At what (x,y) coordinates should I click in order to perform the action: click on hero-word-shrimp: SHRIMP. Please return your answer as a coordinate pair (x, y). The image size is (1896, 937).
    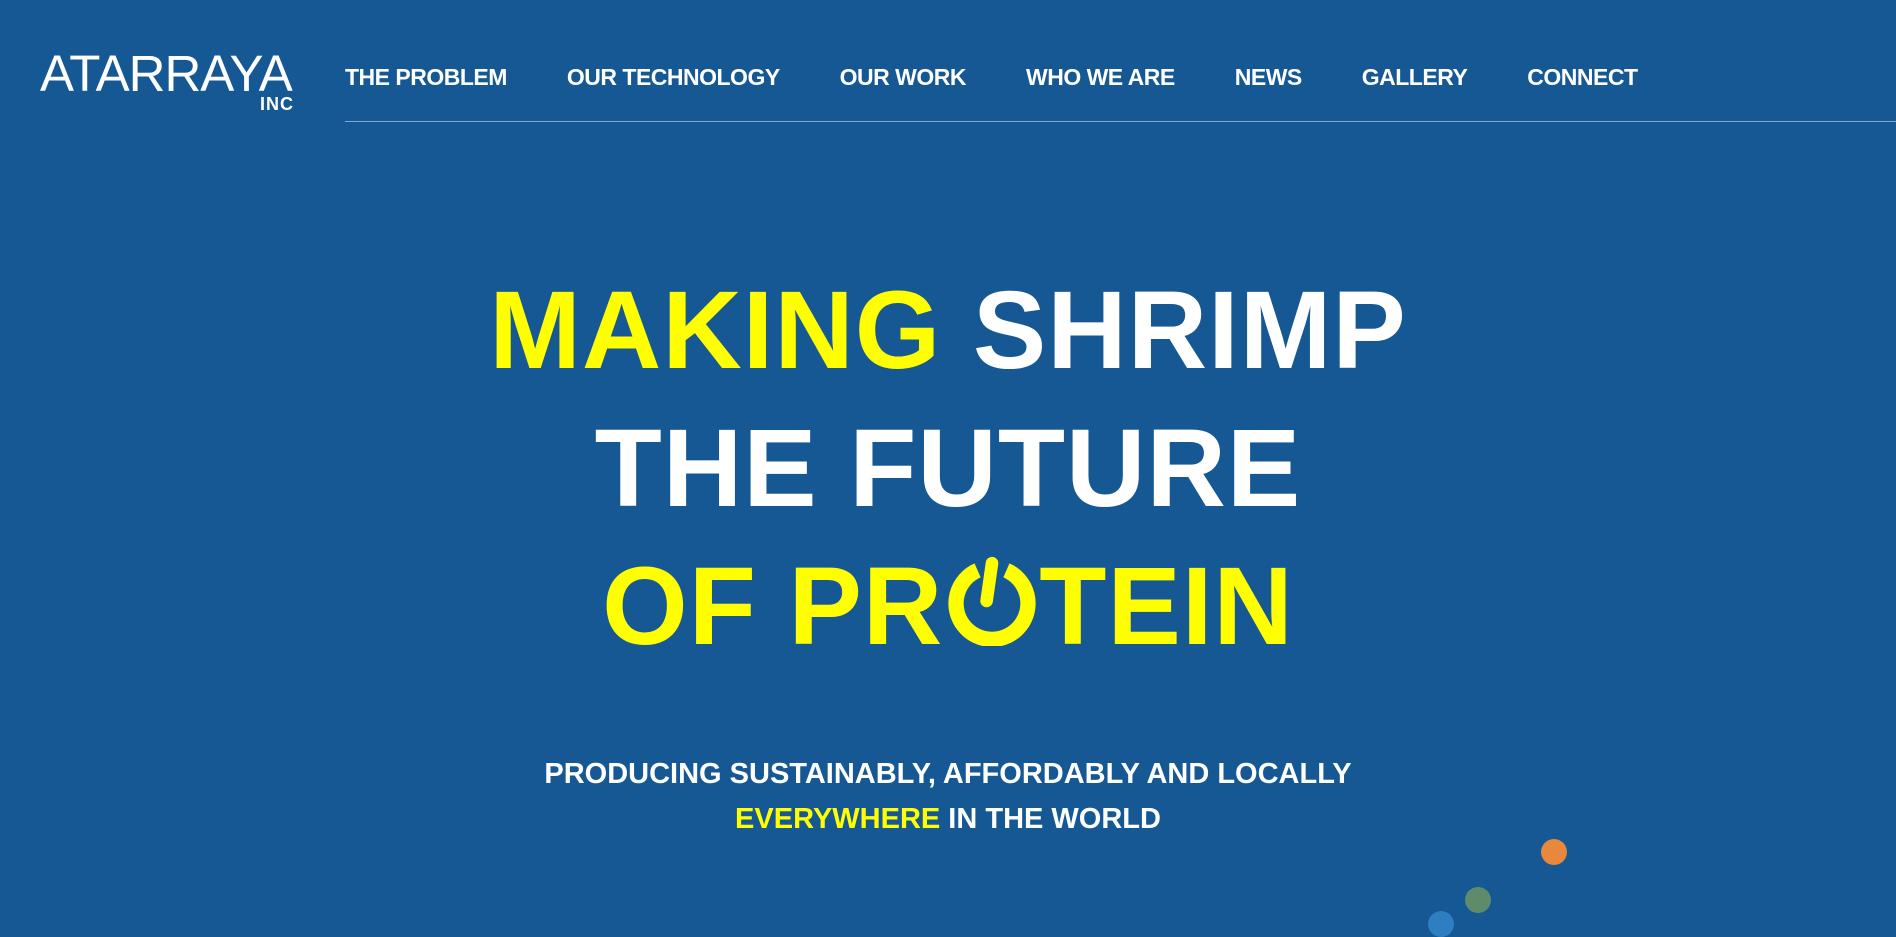
    Looking at the image, I should click on (1189, 330).